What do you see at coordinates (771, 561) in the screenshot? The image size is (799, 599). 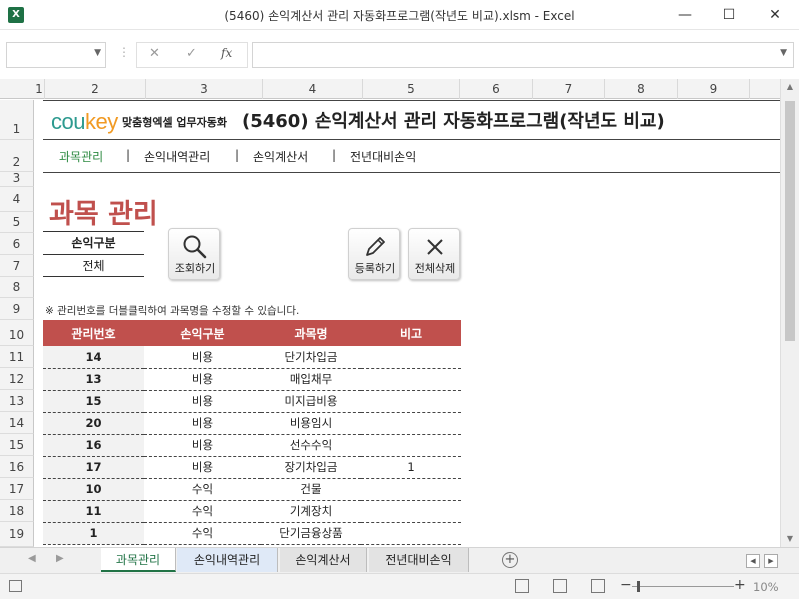 I see `hscroll-right-icon: ▶` at bounding box center [771, 561].